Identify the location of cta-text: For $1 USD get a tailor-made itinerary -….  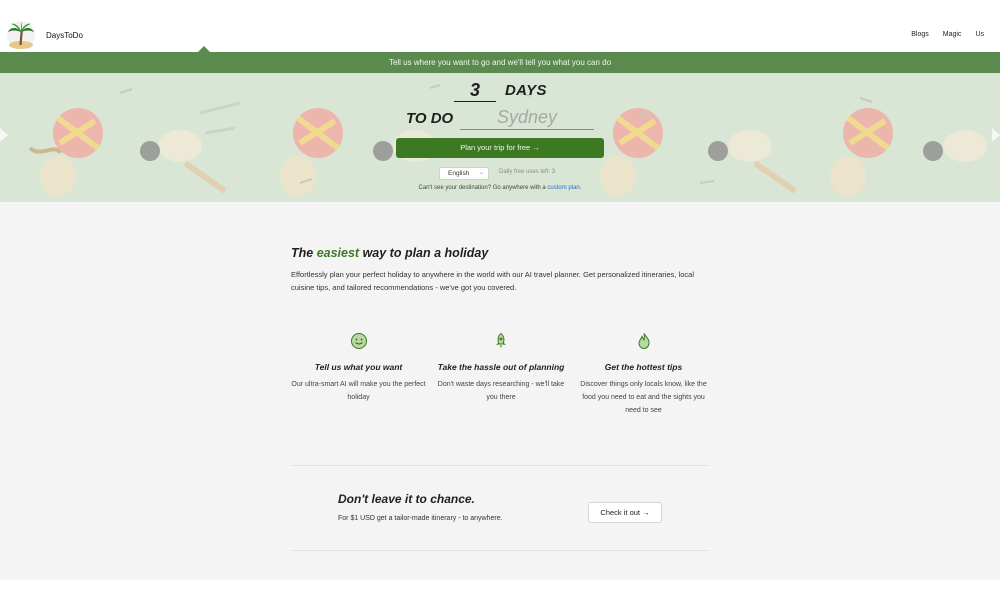
(420, 518).